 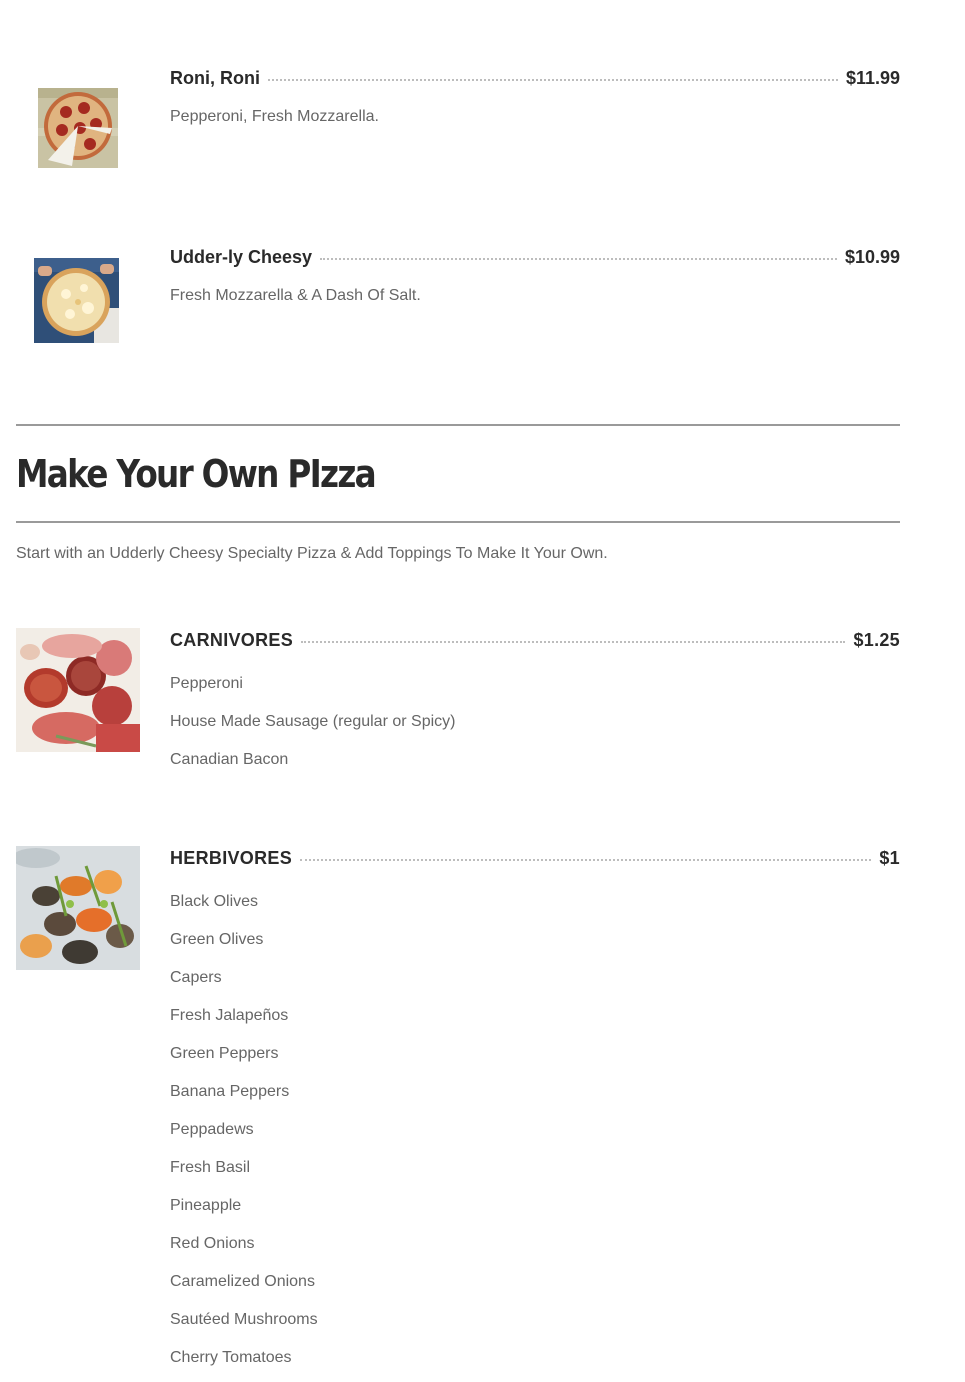 What do you see at coordinates (244, 1319) in the screenshot?
I see `topping-item: Sautéed Mushrooms` at bounding box center [244, 1319].